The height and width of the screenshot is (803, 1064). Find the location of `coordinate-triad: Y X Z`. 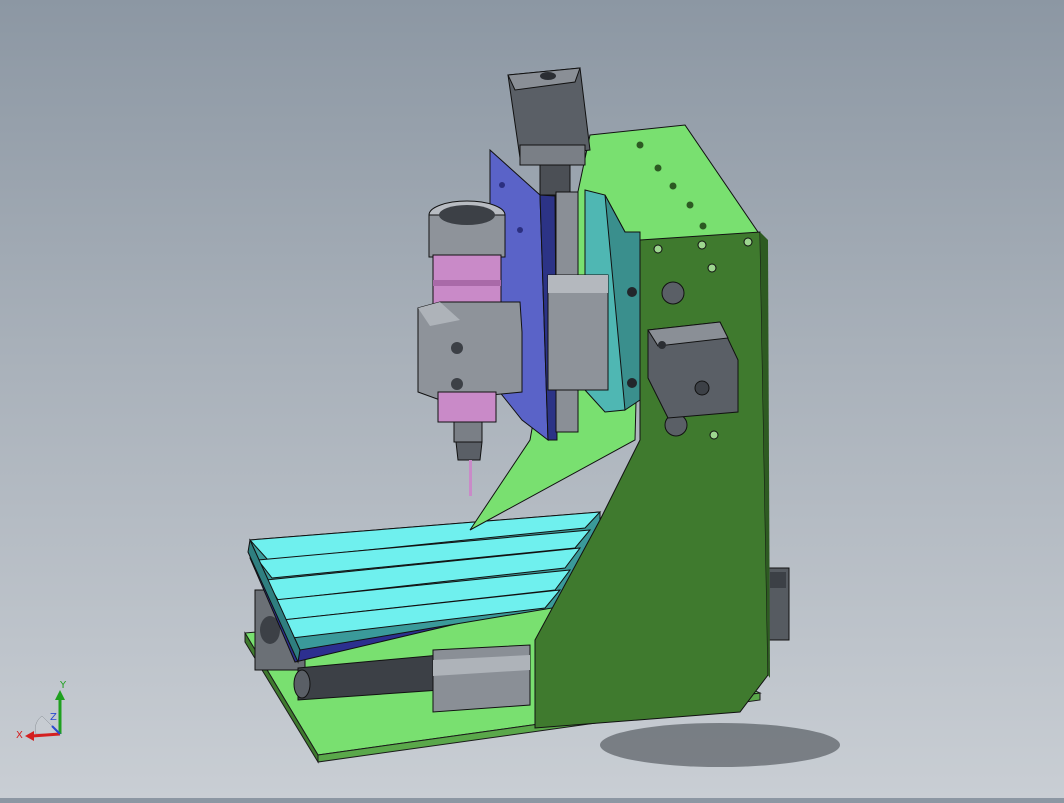

coordinate-triad: Y X Z is located at coordinates (45, 711).